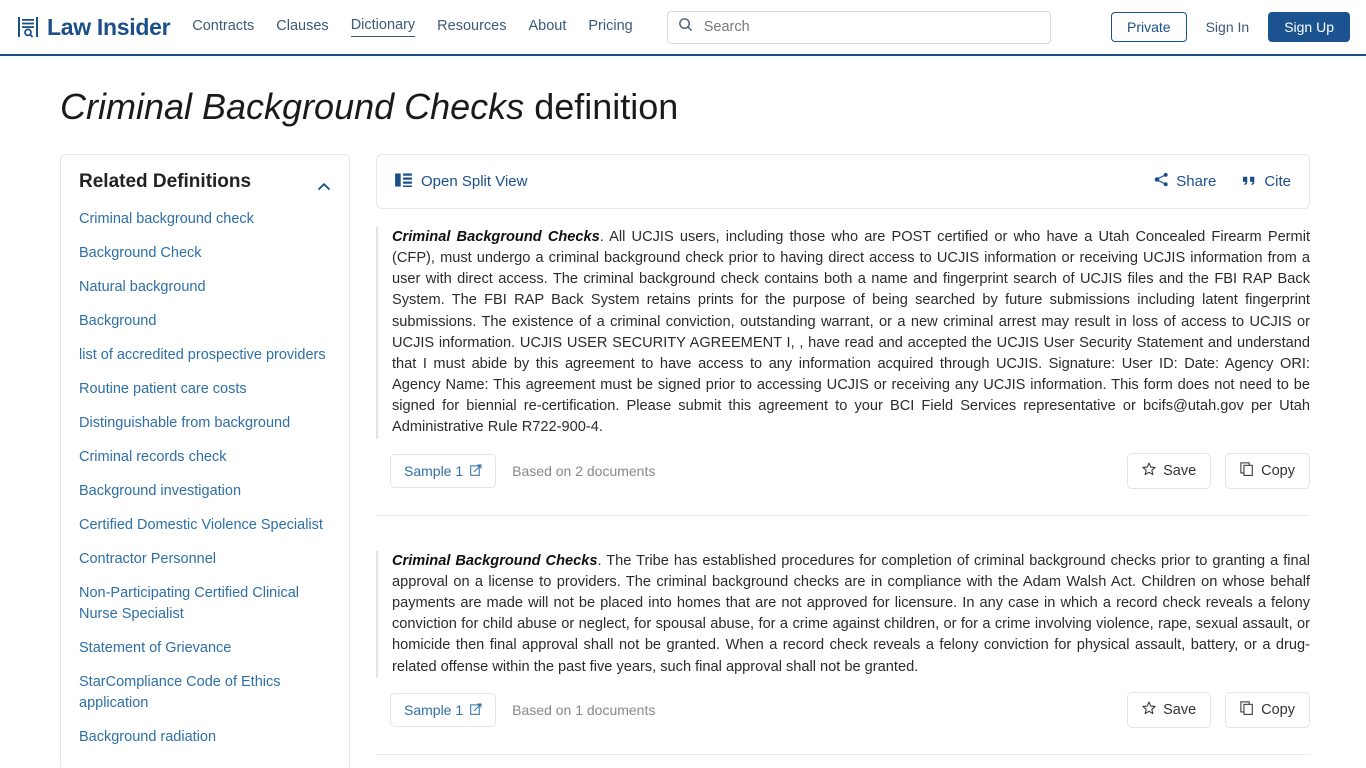  I want to click on nav-item-resources: Resources, so click(471, 27).